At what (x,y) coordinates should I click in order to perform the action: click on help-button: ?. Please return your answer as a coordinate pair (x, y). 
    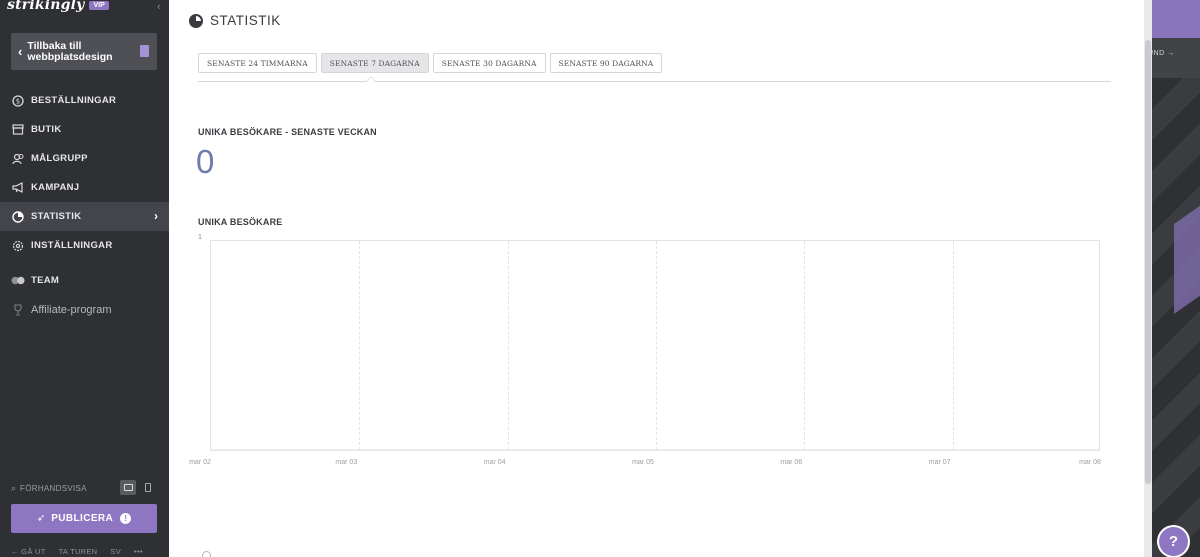
    Looking at the image, I should click on (1173, 541).